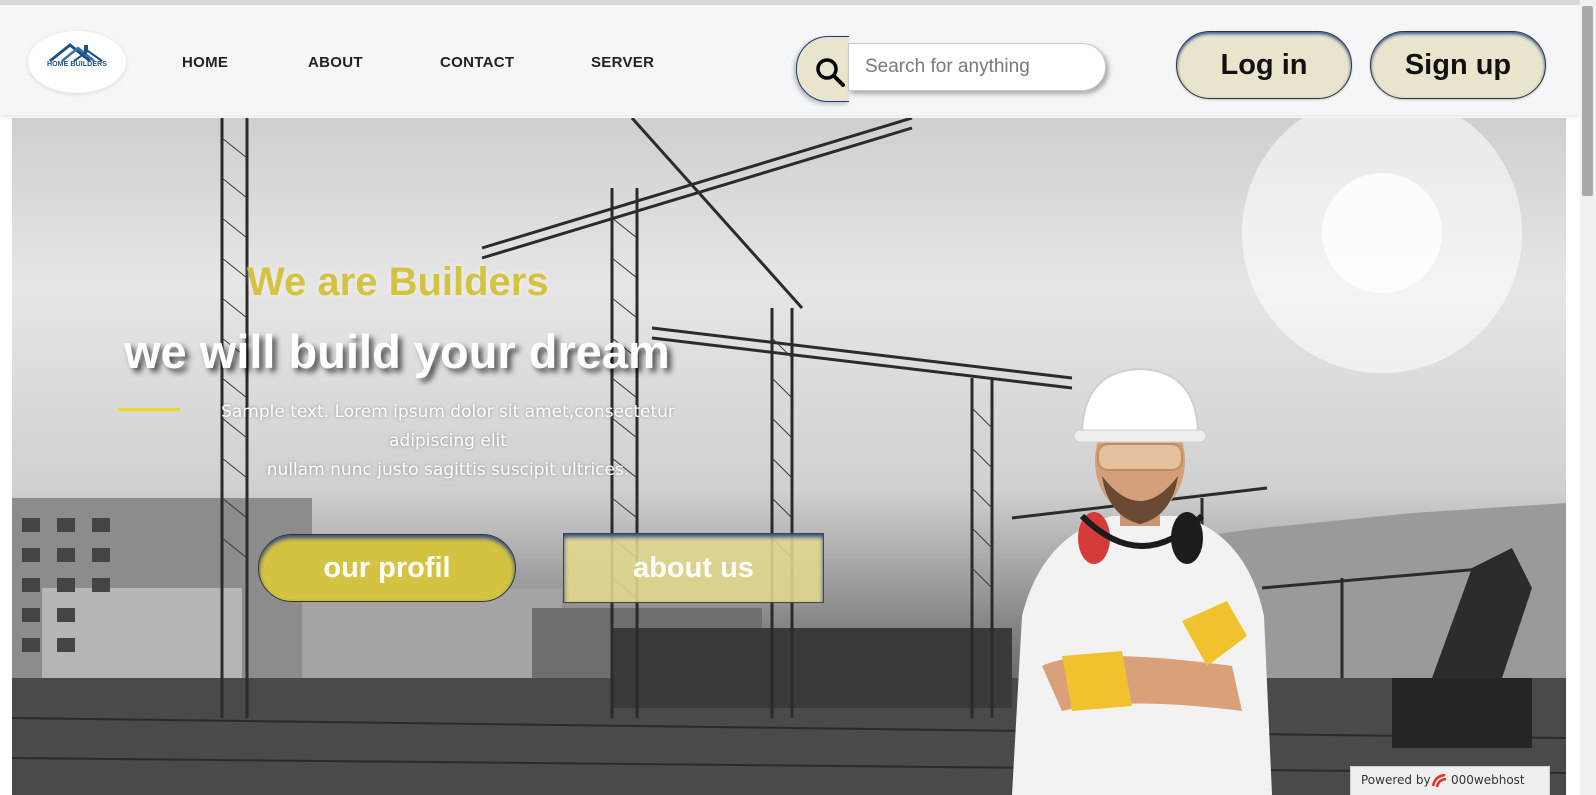 This screenshot has height=795, width=1596. I want to click on powered-by-label: Powered by, so click(1396, 780).